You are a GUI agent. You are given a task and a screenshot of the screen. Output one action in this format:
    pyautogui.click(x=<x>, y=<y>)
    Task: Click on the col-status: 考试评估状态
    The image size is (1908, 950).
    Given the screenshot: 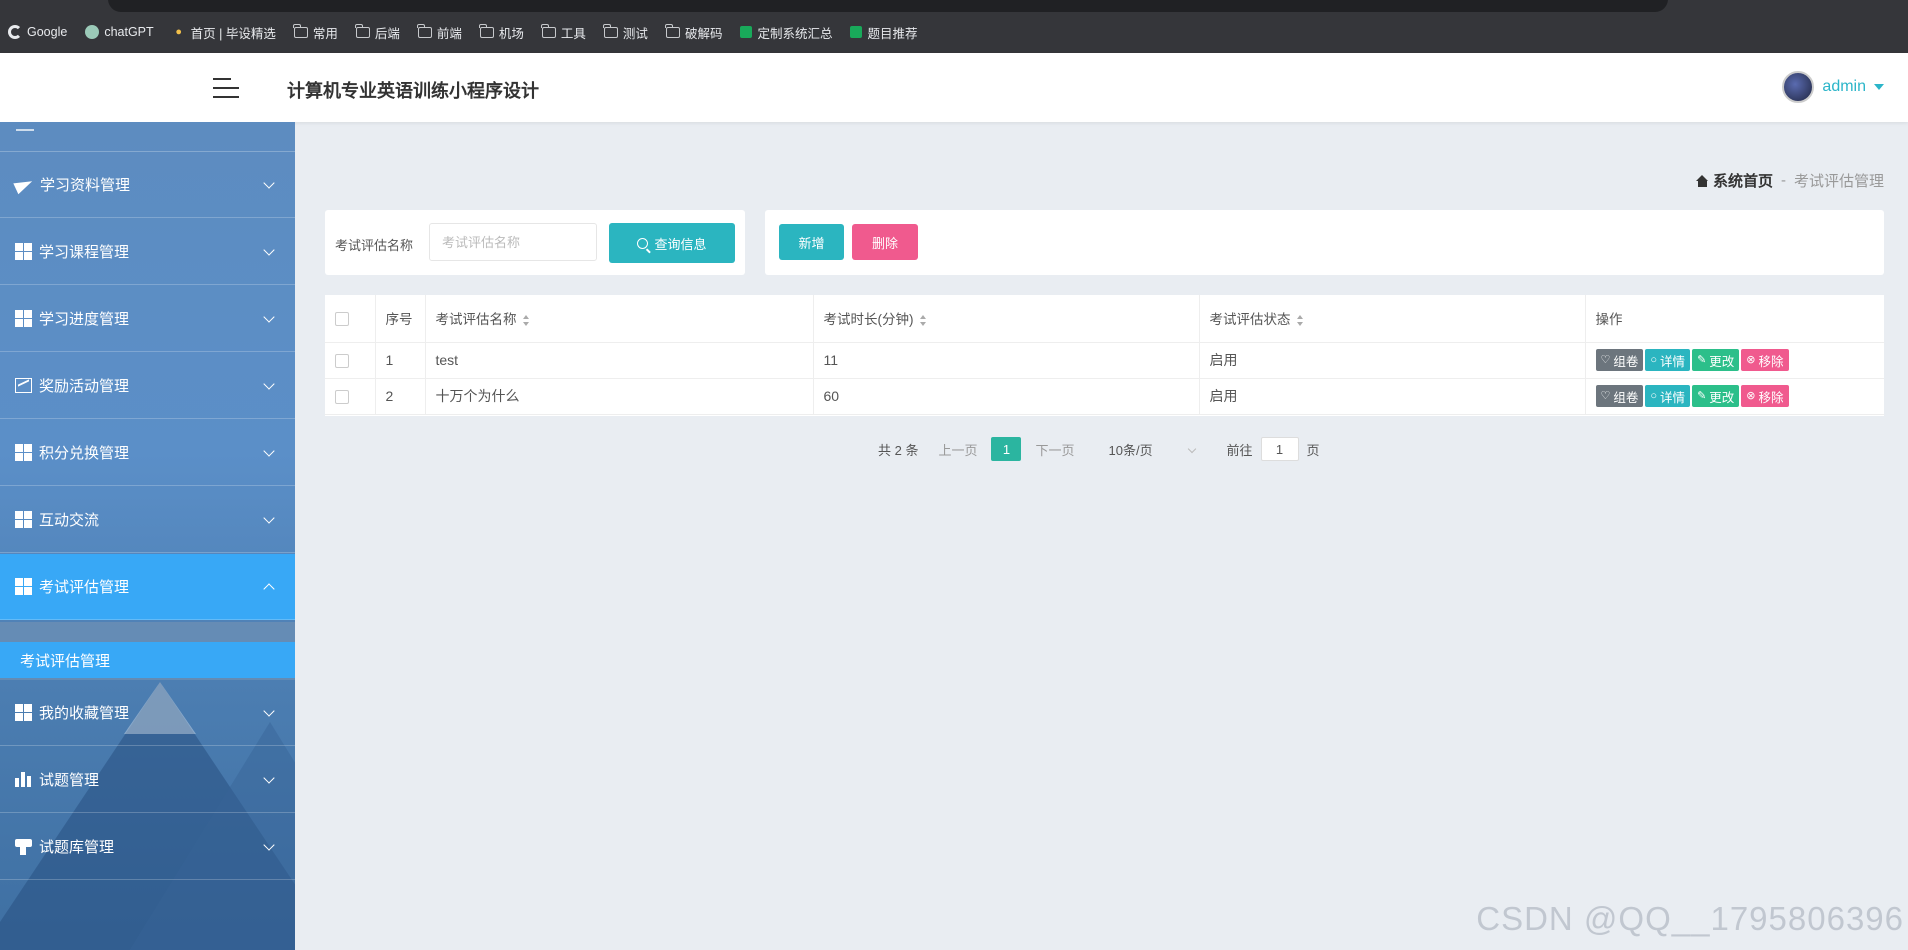 What is the action you would take?
    pyautogui.click(x=1392, y=319)
    